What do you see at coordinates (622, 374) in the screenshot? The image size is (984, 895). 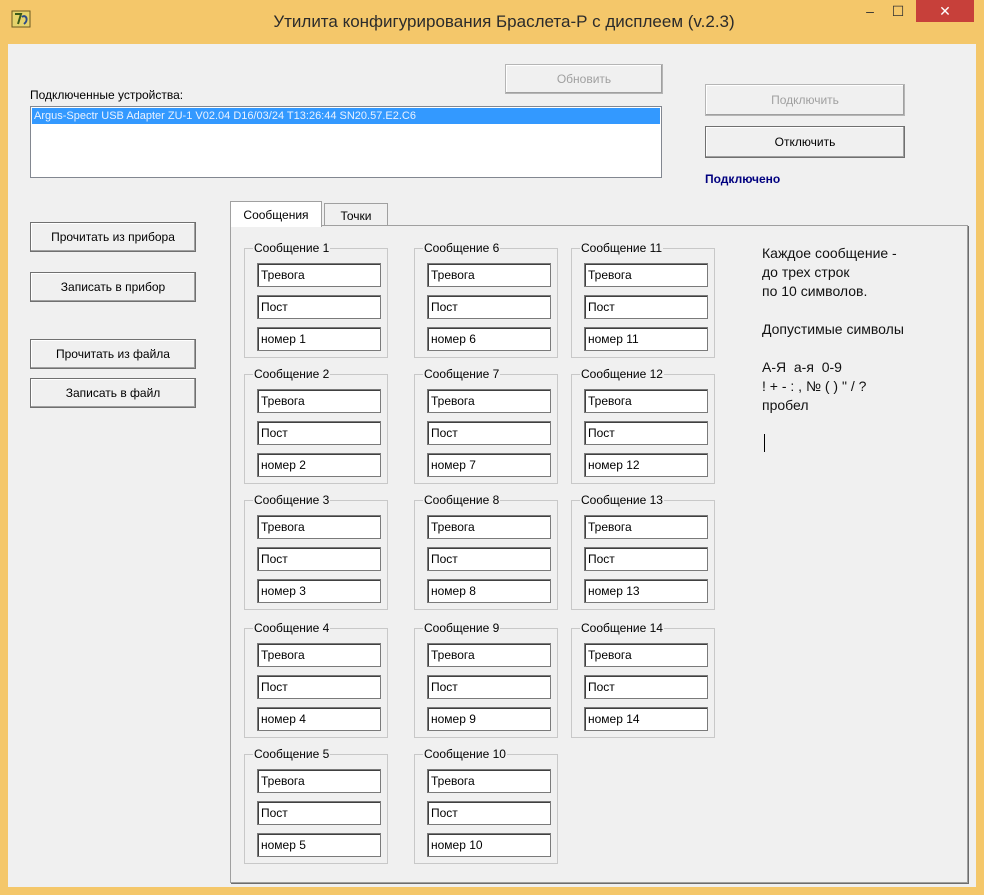 I see `message-group-title: Сообщение 12` at bounding box center [622, 374].